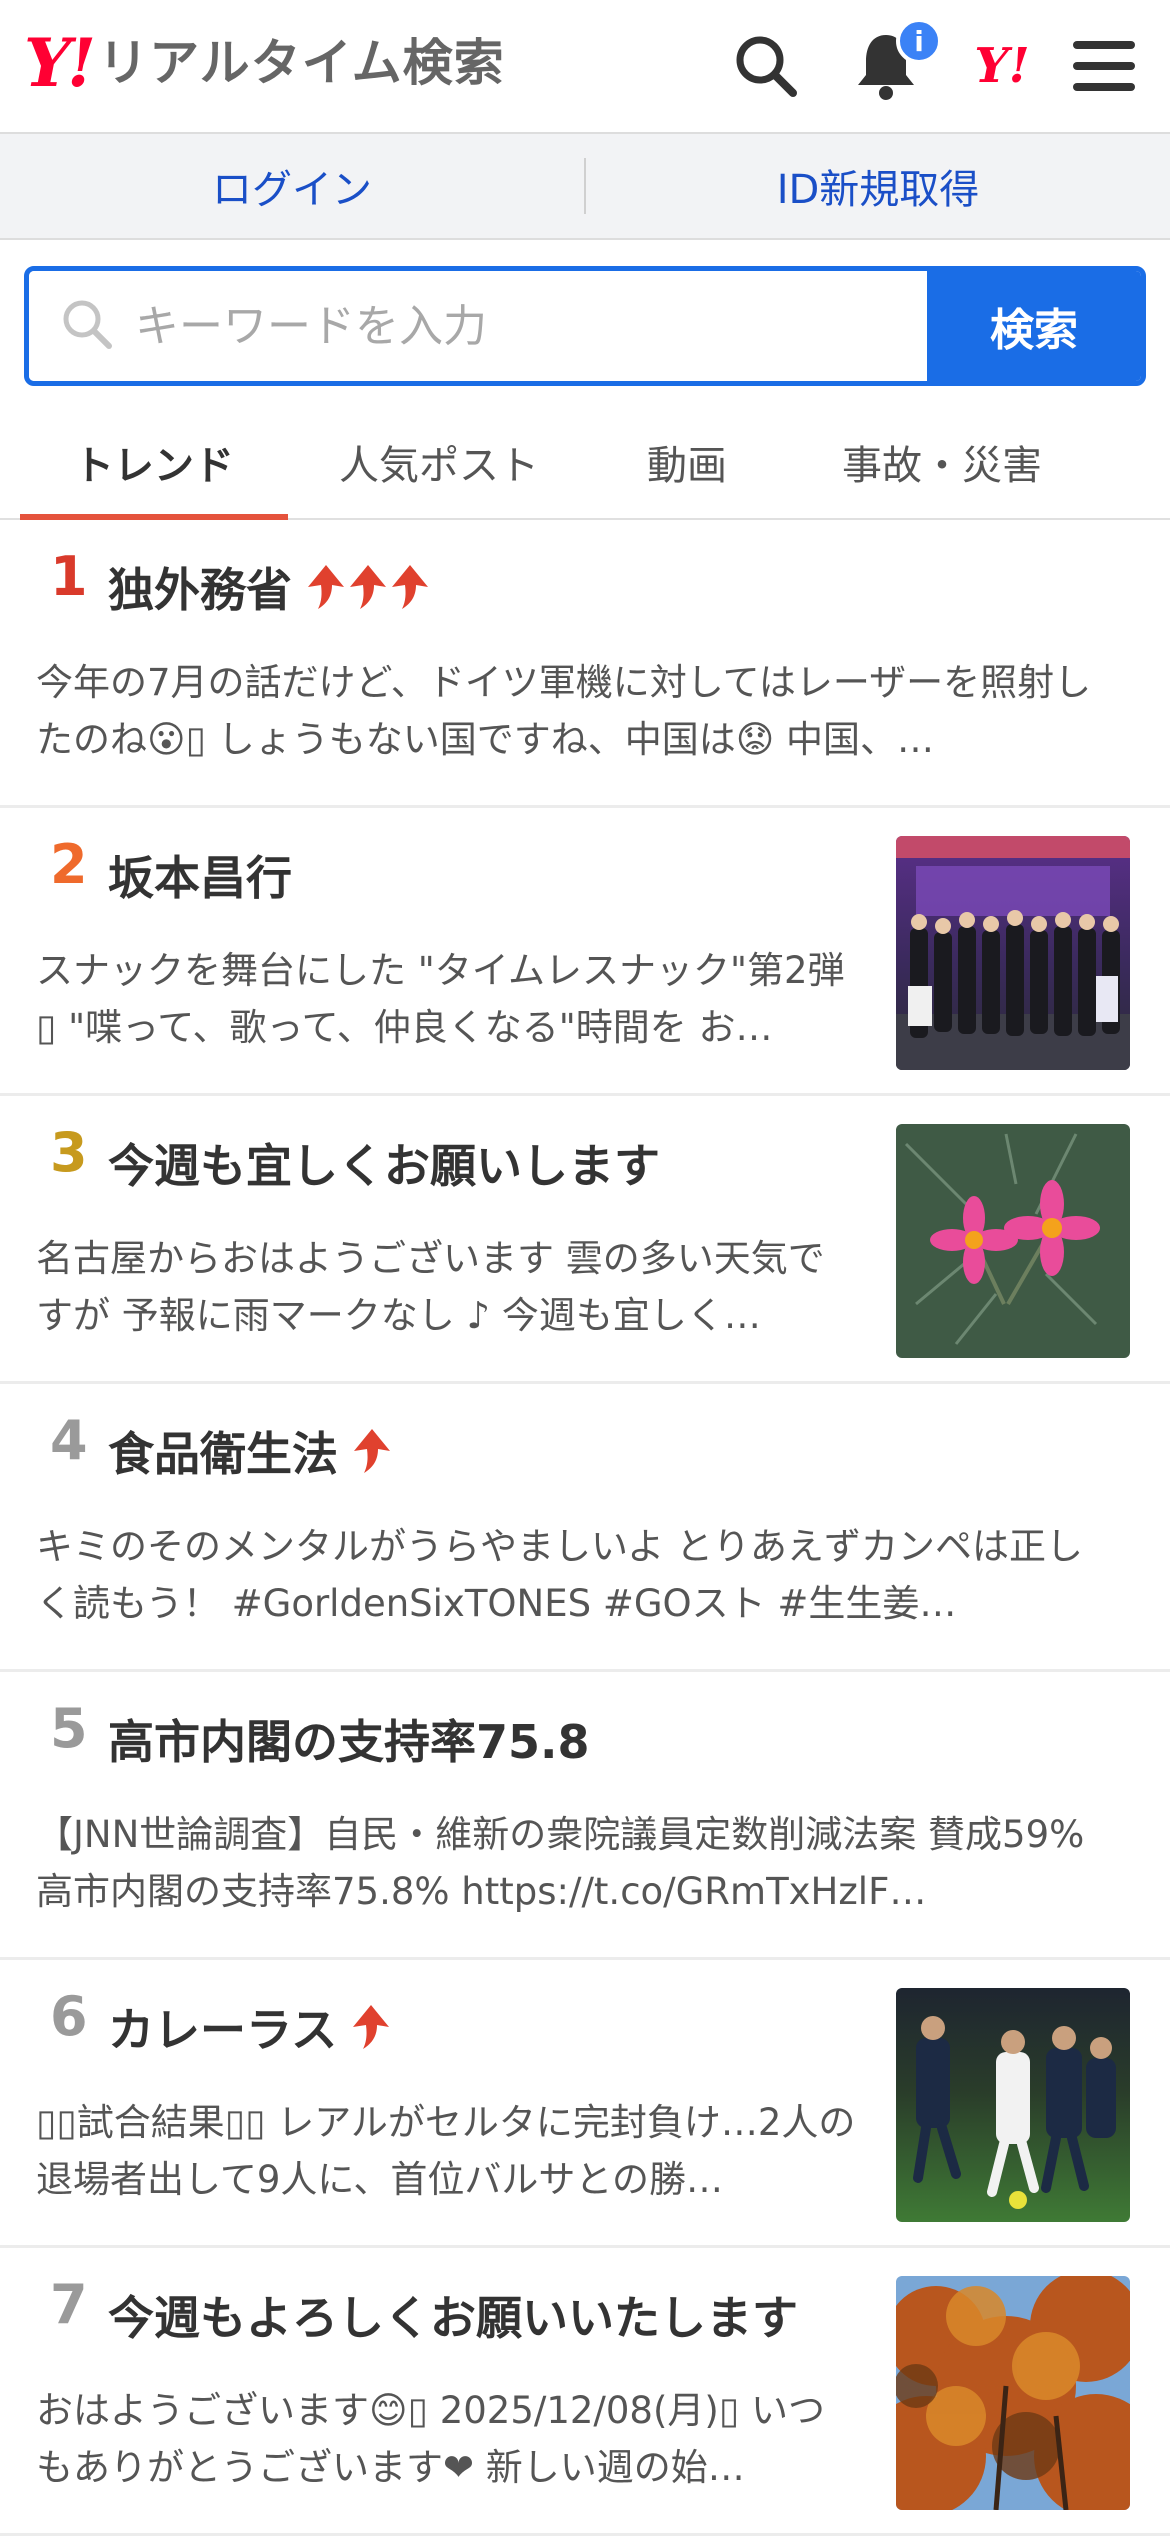 The image size is (1170, 2536). I want to click on trend-thumbnail-flowers-photo, so click(1013, 1241).